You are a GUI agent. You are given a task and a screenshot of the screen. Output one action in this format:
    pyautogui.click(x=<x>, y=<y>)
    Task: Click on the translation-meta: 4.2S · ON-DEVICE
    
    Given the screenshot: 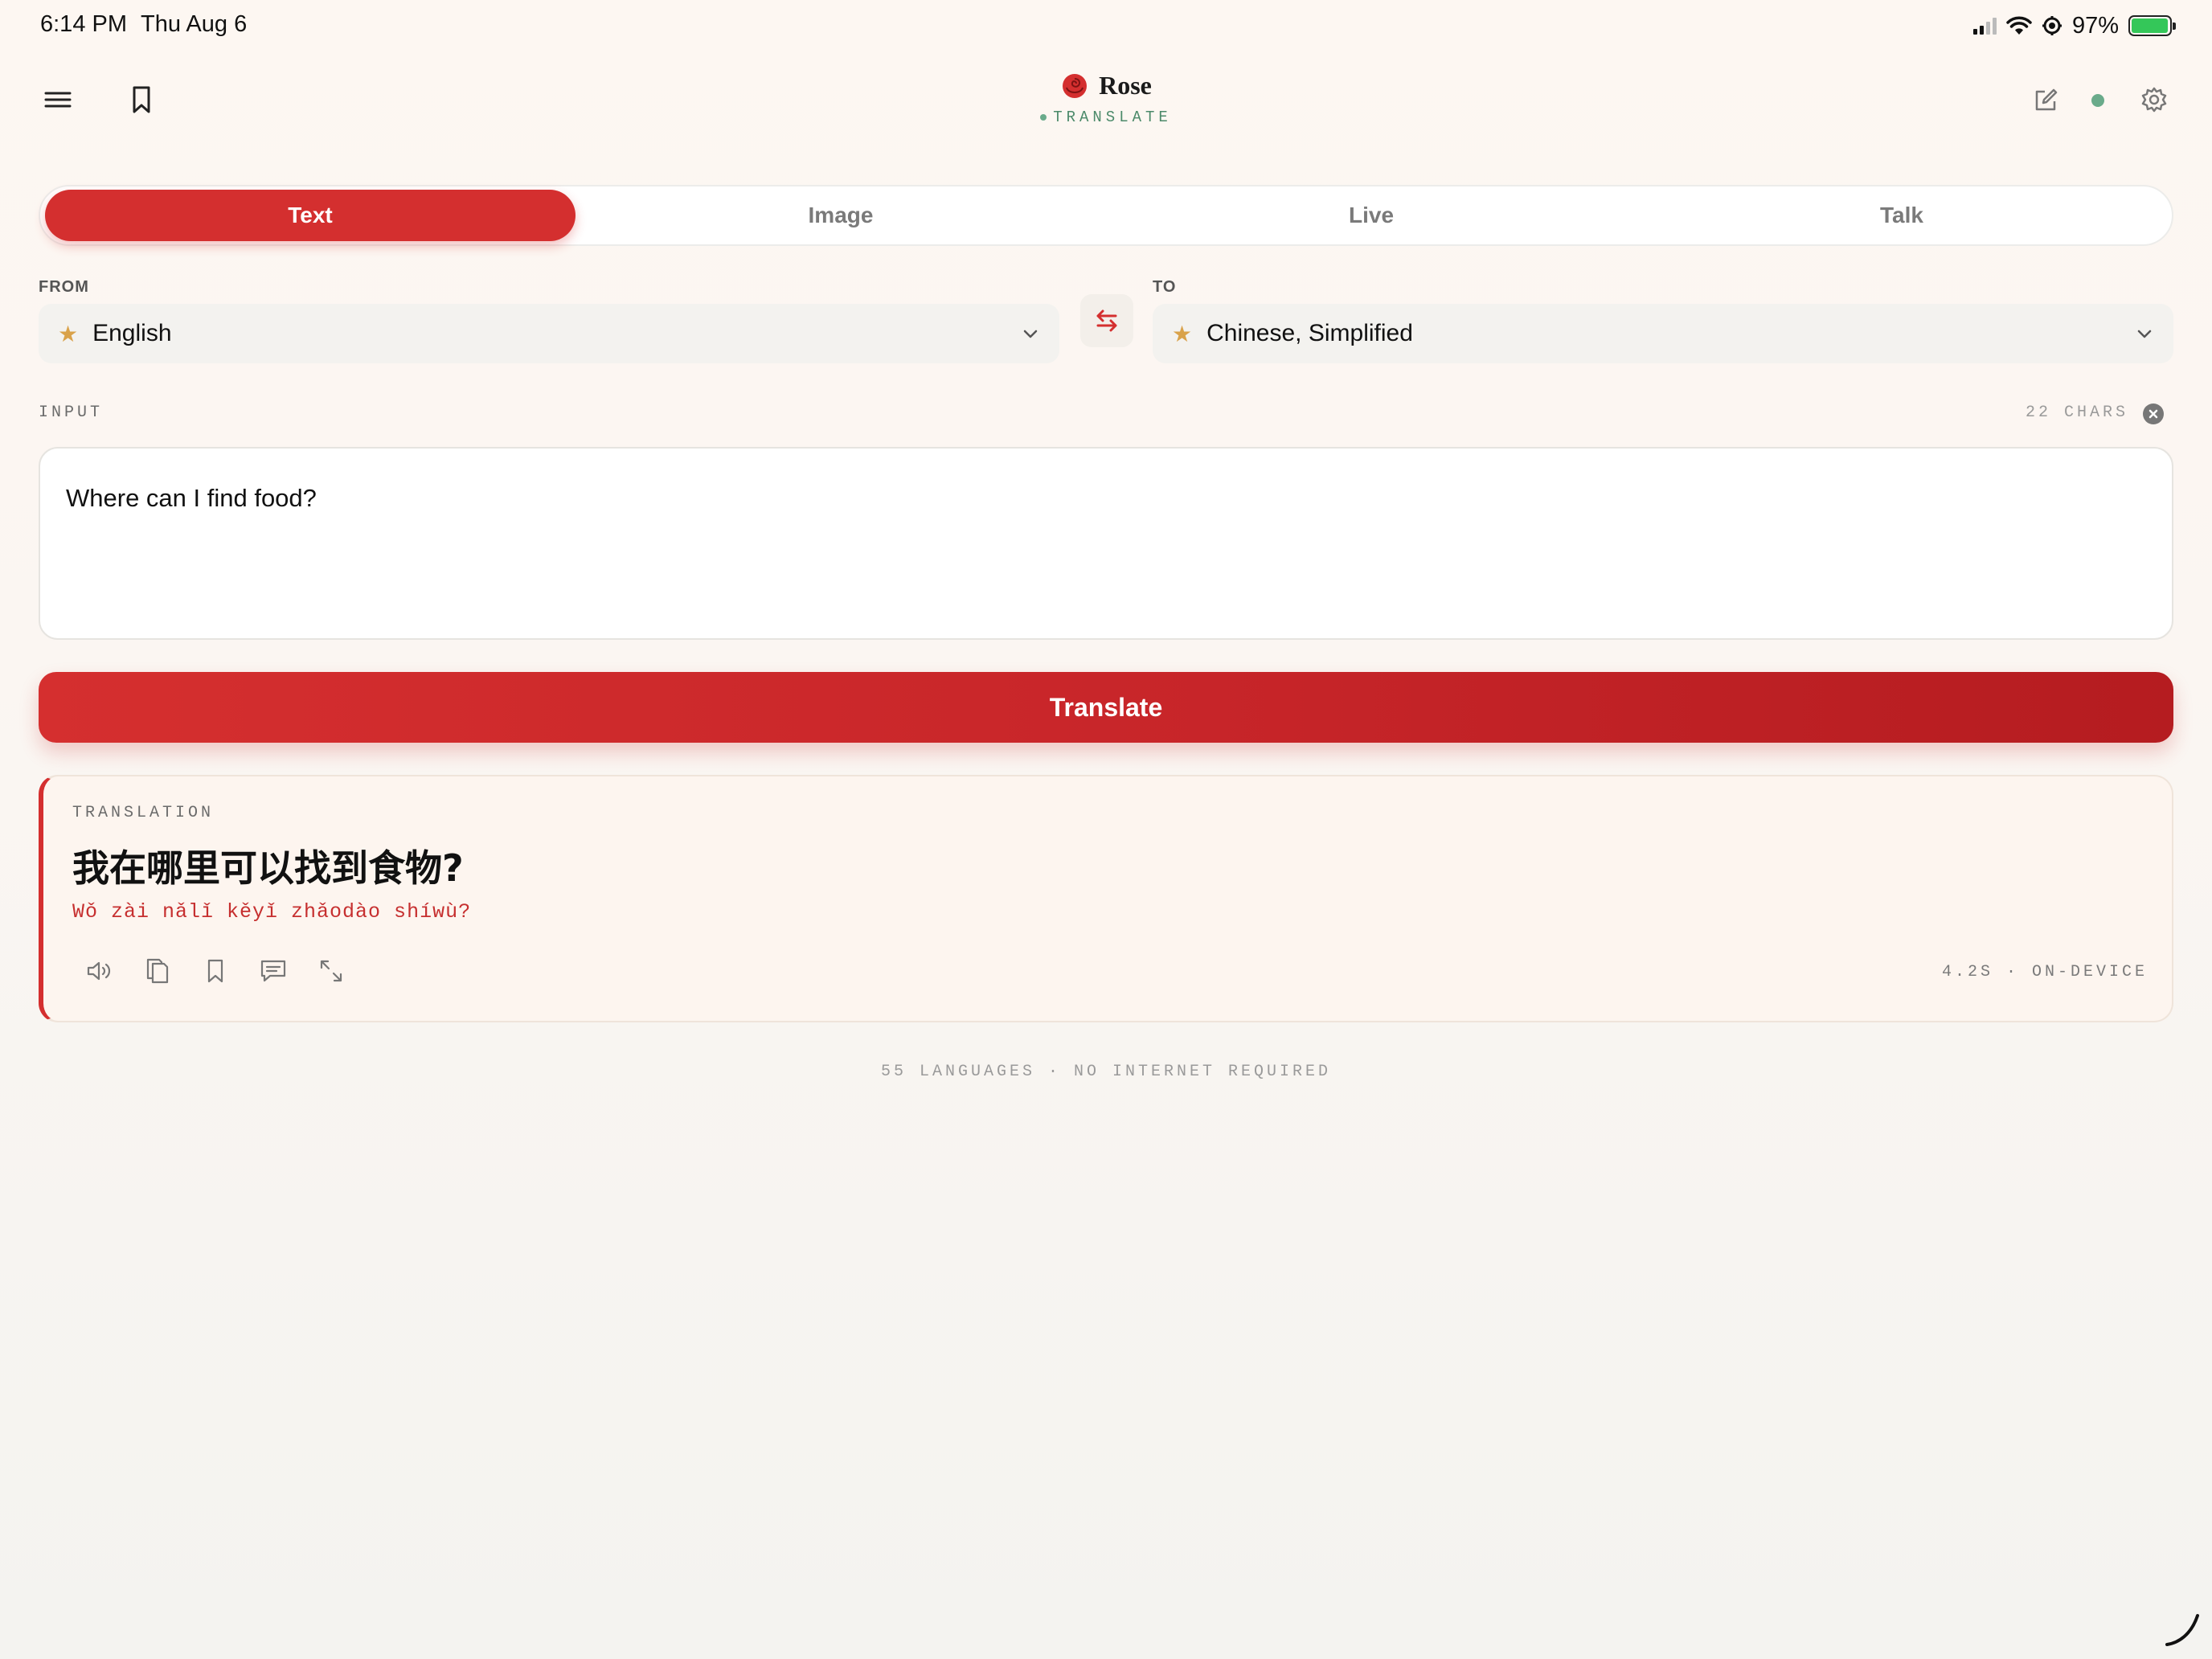 What is the action you would take?
    pyautogui.click(x=2045, y=972)
    